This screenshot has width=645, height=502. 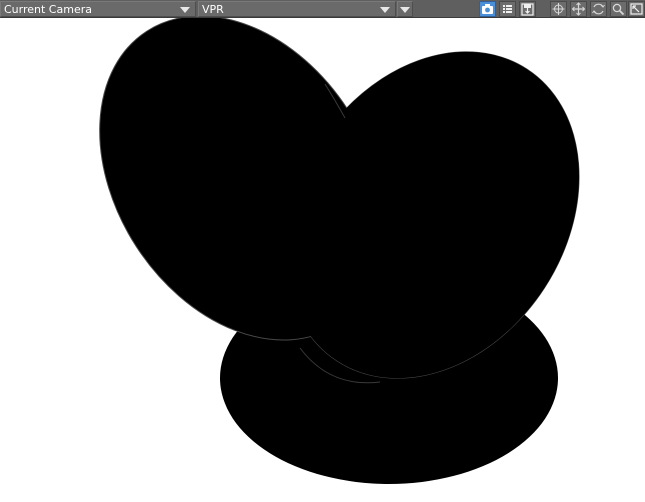 I want to click on move-icon, so click(x=578, y=9).